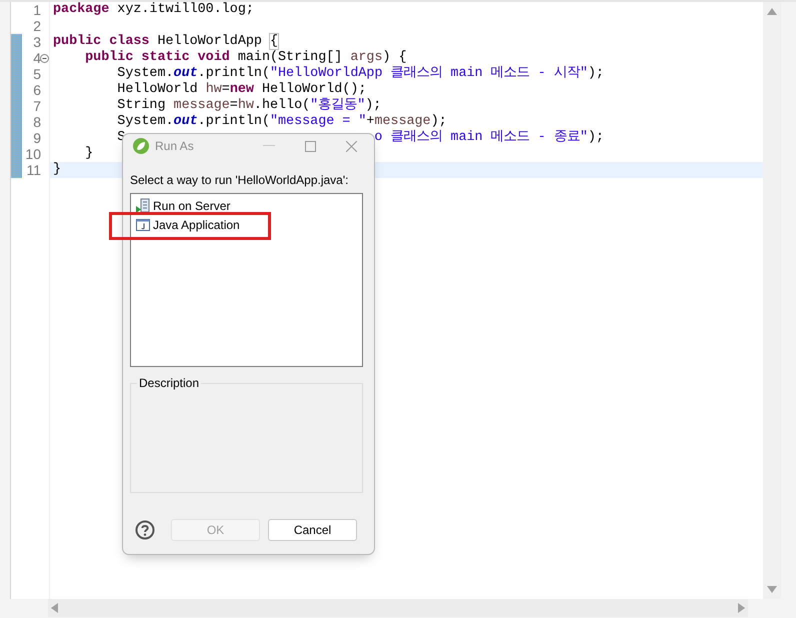  What do you see at coordinates (310, 146) in the screenshot?
I see `maximize-icon` at bounding box center [310, 146].